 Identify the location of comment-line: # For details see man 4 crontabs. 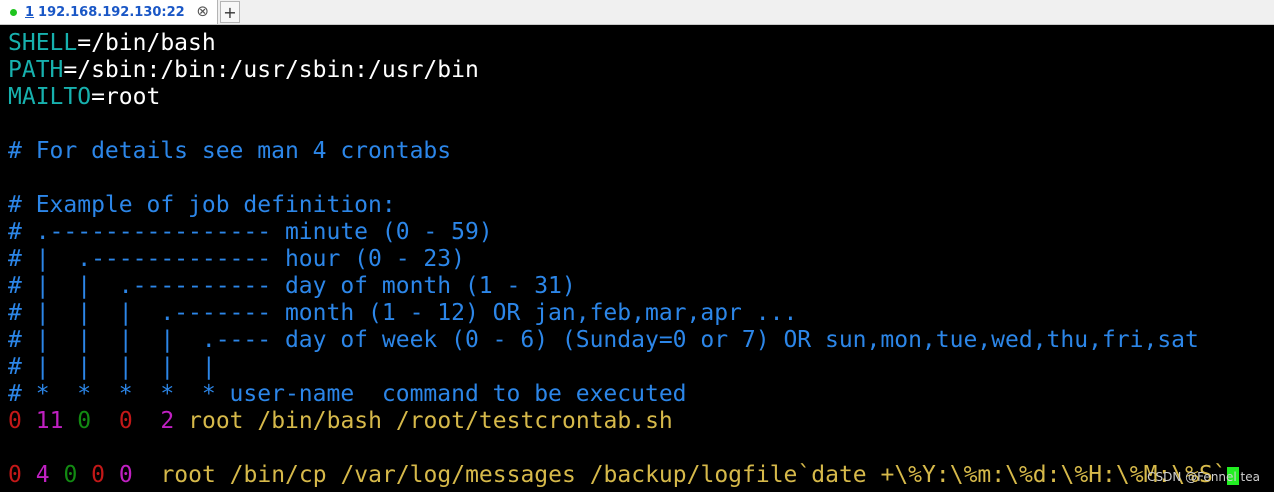
(230, 151).